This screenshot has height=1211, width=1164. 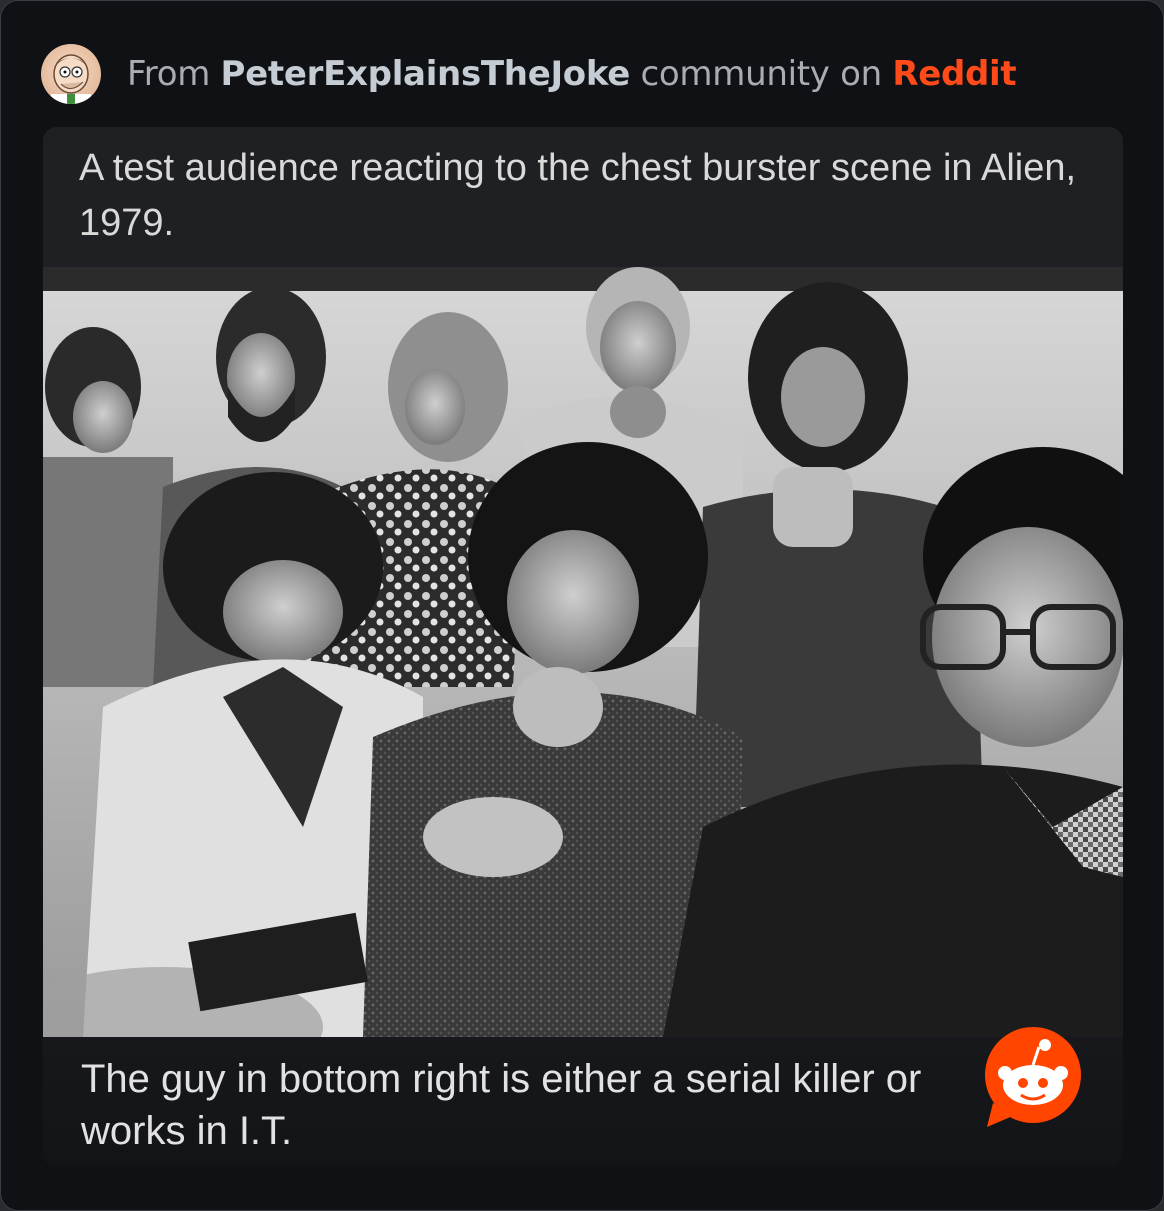 I want to click on header-middle: community on, so click(x=761, y=74).